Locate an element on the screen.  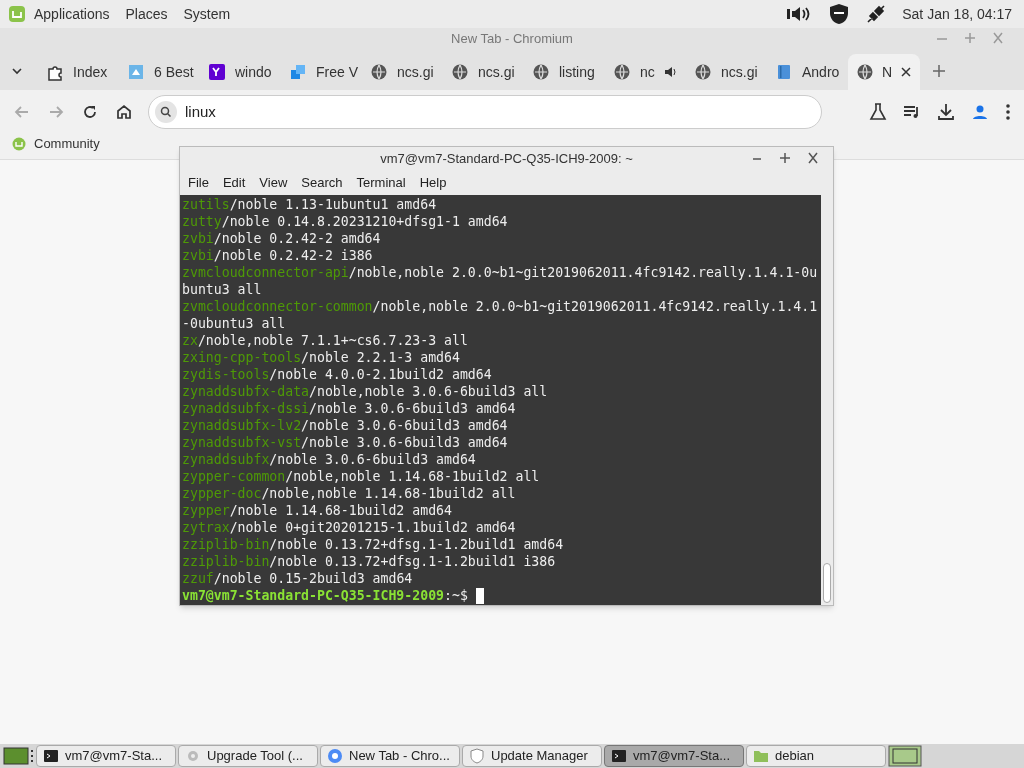
browser-tab: N is located at coordinates (884, 72).